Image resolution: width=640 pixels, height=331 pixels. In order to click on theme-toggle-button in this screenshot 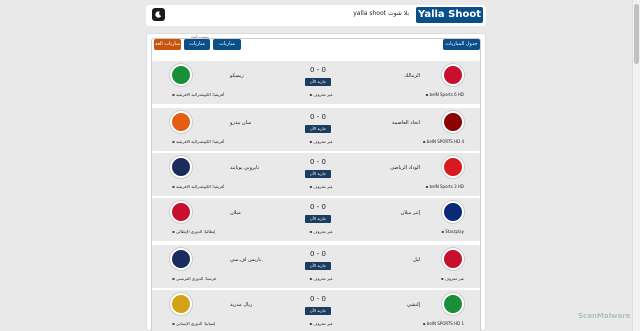, I will do `click(158, 14)`.